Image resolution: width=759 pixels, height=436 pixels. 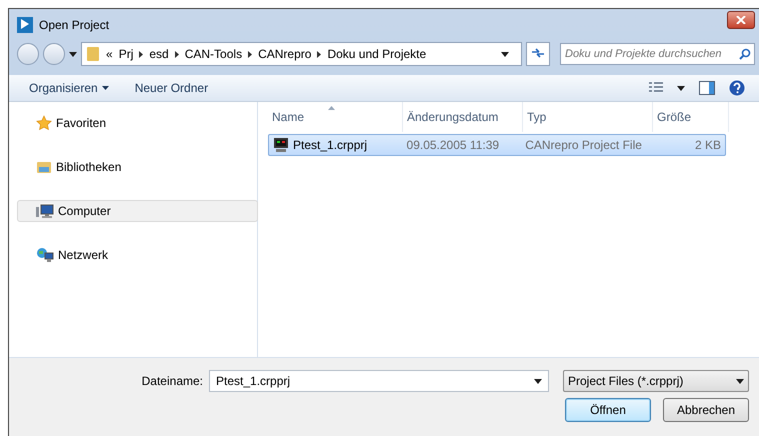 I want to click on table-cell-text: CANrepro Project File, so click(x=583, y=145).